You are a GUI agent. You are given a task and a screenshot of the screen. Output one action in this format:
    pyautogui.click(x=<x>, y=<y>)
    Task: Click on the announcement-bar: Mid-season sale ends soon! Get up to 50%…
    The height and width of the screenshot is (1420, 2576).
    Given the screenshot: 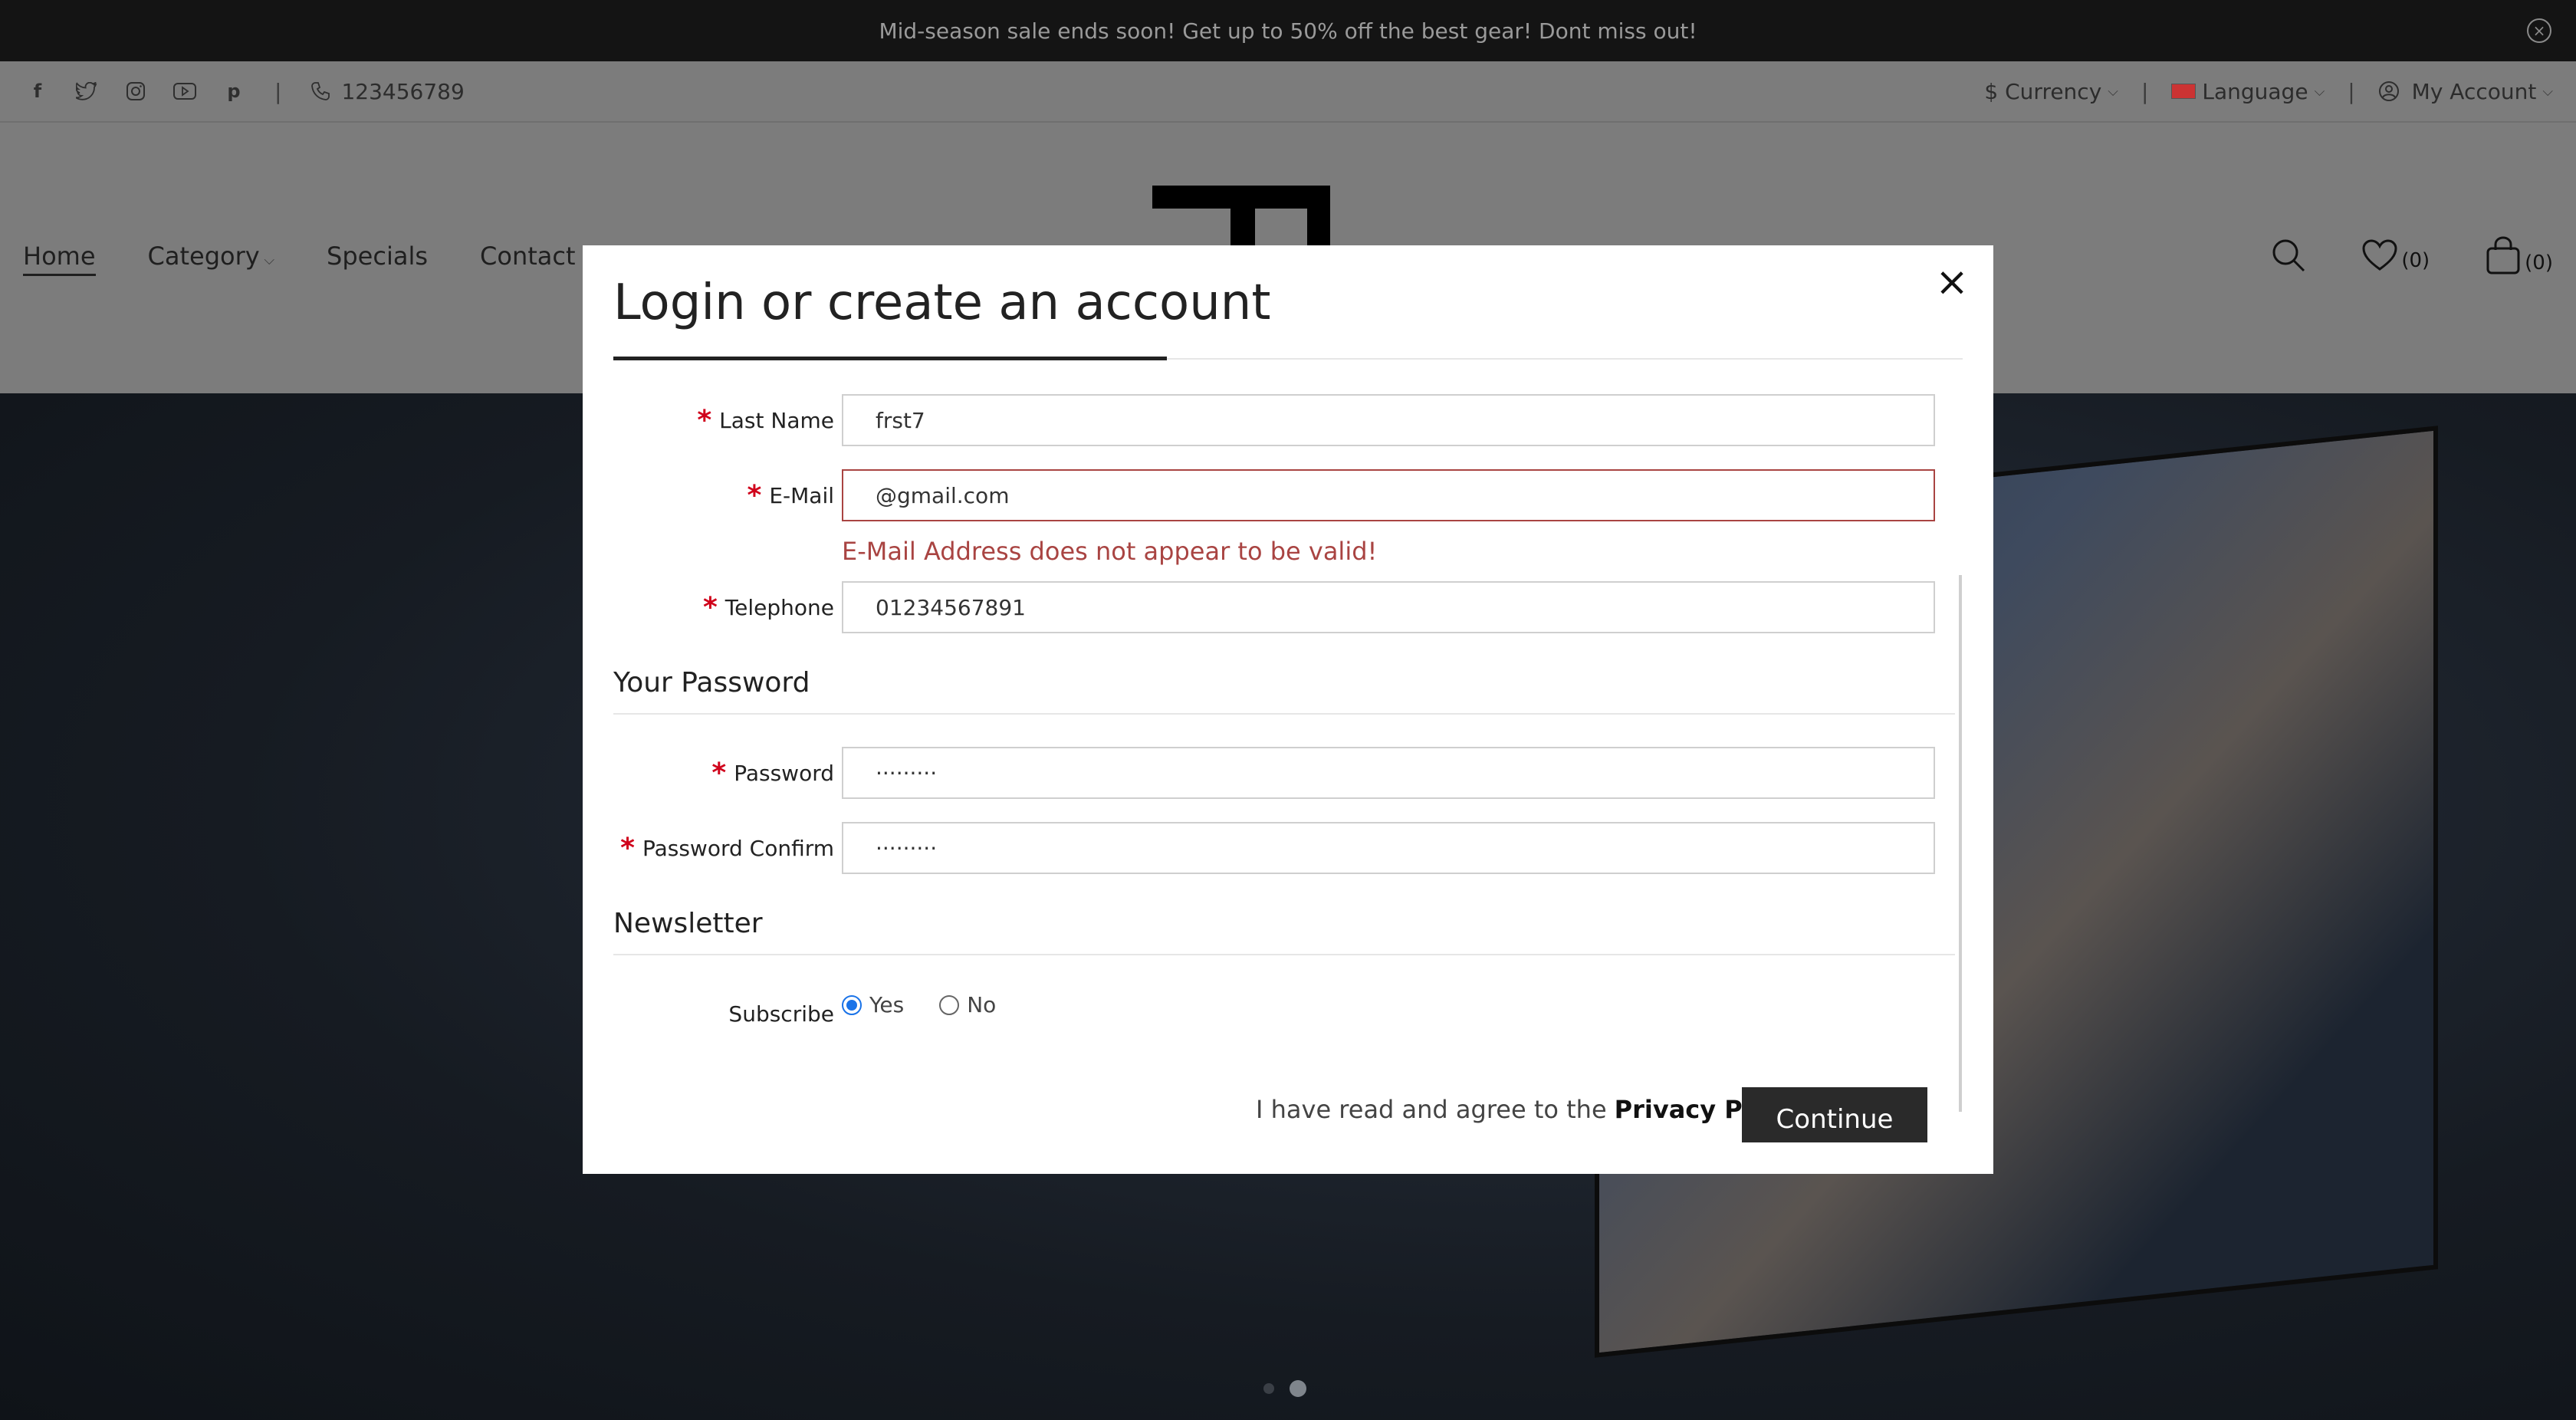 What is the action you would take?
    pyautogui.click(x=1288, y=30)
    